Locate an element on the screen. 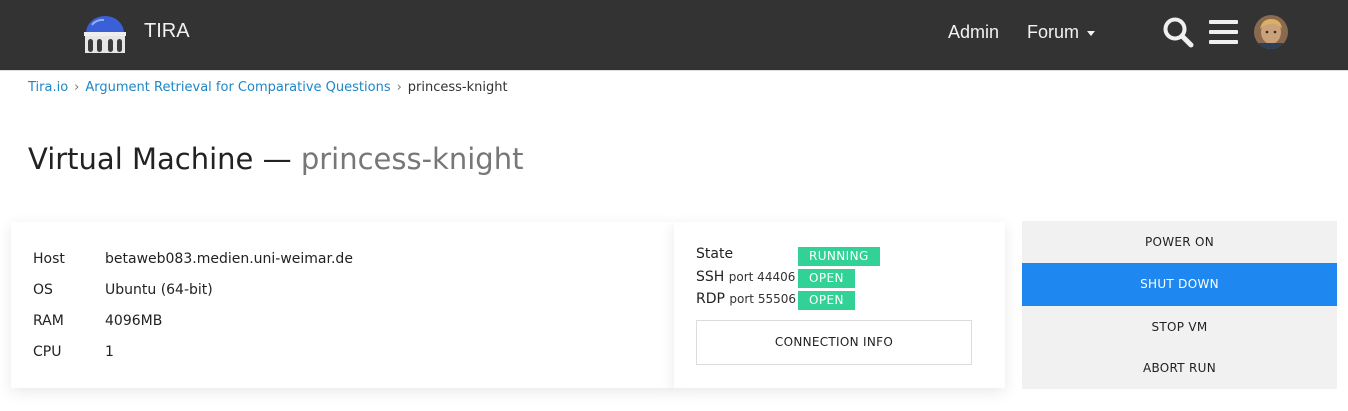  chevron-down-icon is located at coordinates (1091, 33).